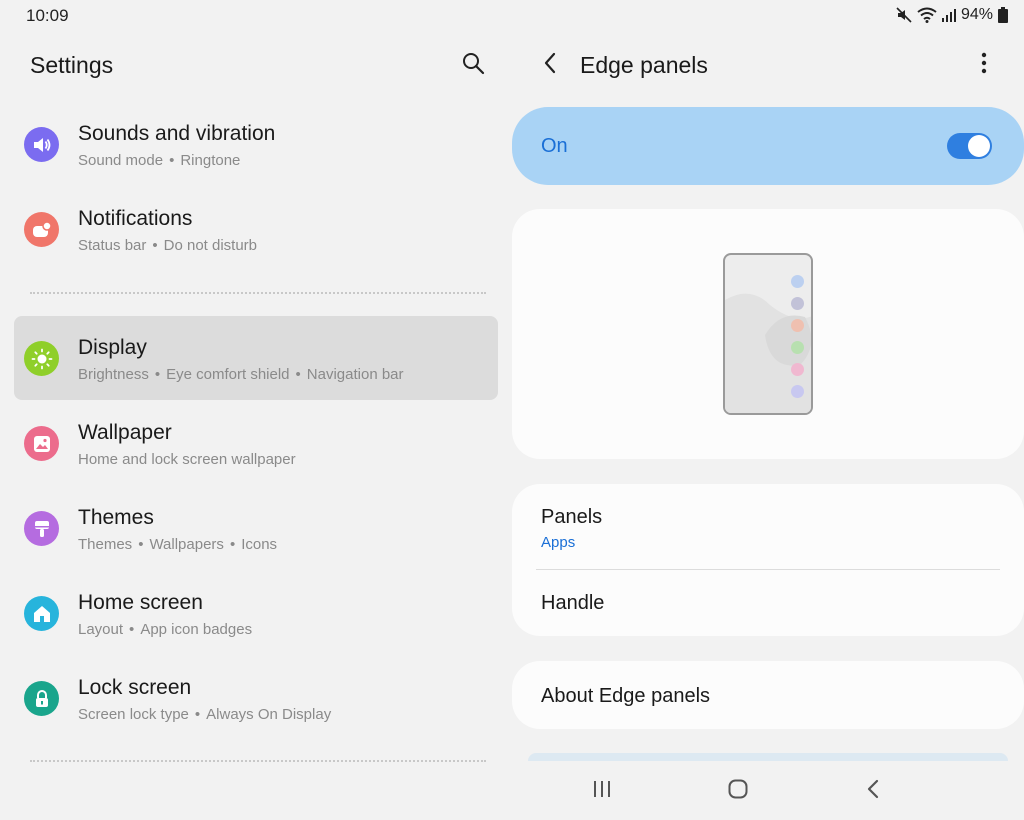  Describe the element at coordinates (256, 528) in the screenshot. I see `settings-item-themes: Themes Themes • Wallpapers • Icons` at that location.